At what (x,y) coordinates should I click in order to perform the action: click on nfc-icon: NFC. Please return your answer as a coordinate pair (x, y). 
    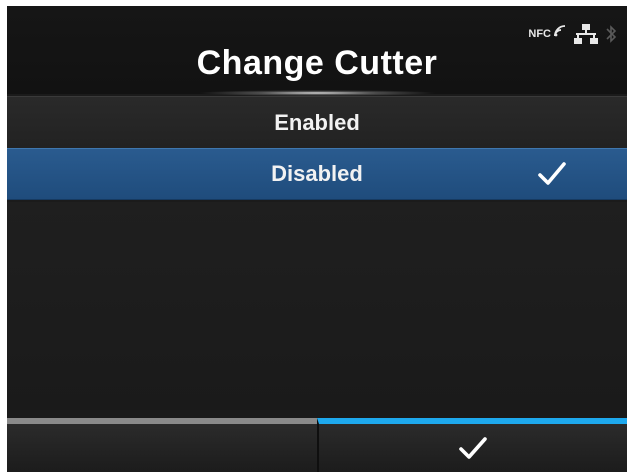
    Looking at the image, I should click on (539, 34).